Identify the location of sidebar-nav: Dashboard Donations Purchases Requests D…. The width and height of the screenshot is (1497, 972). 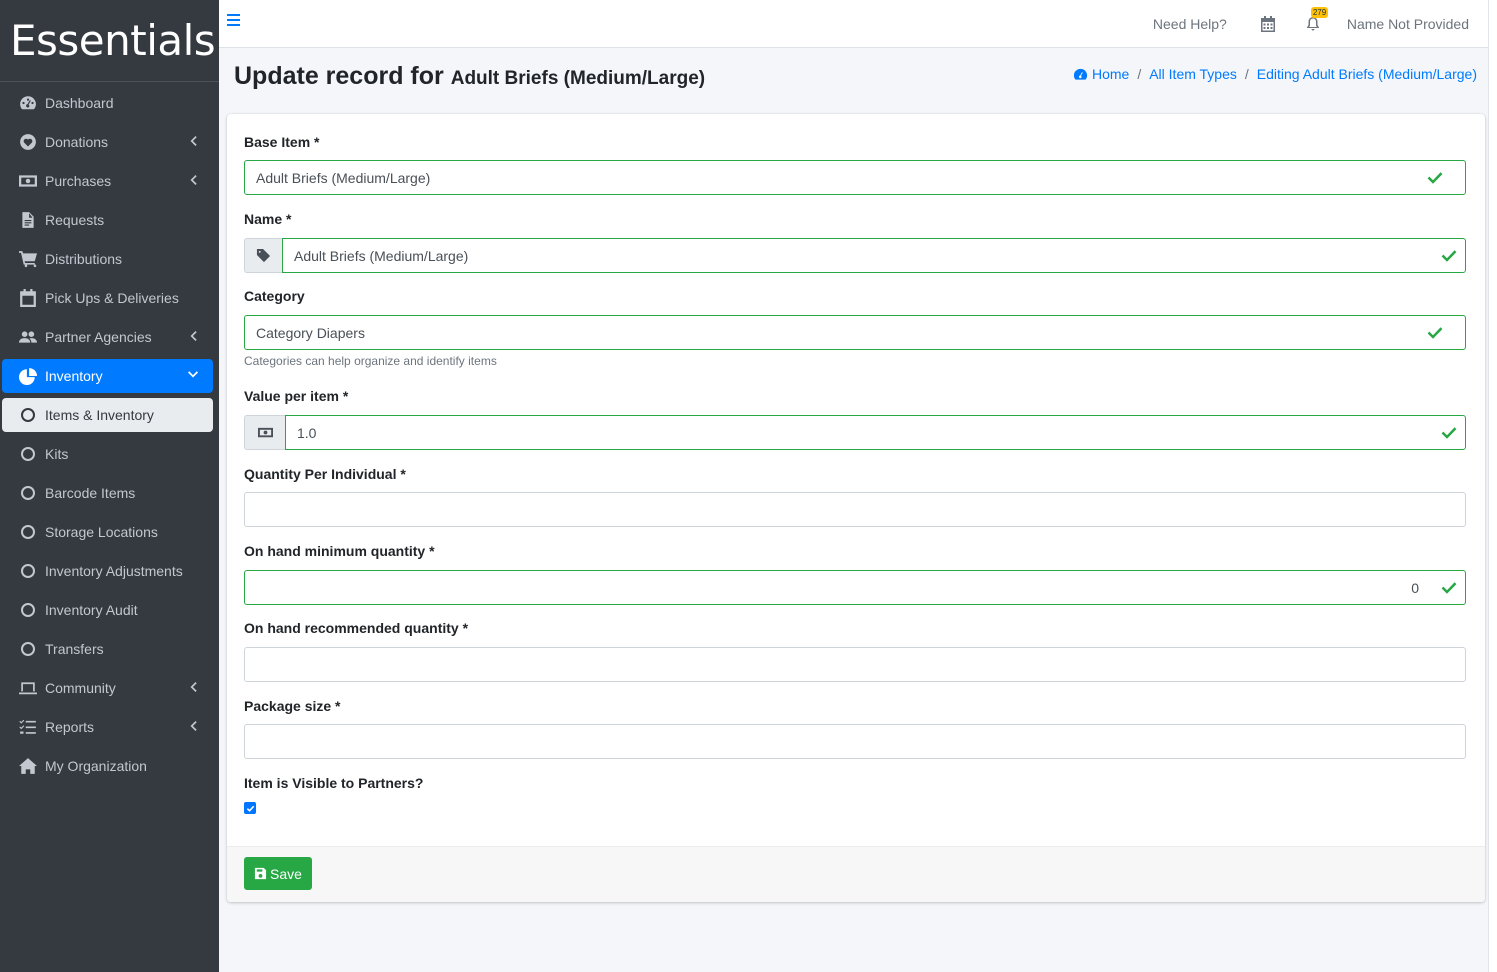
(109, 432).